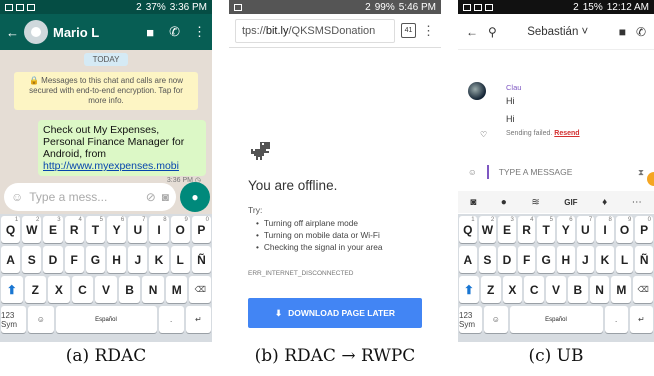 This screenshot has width=654, height=376. What do you see at coordinates (650, 179) in the screenshot?
I see `send-button` at bounding box center [650, 179].